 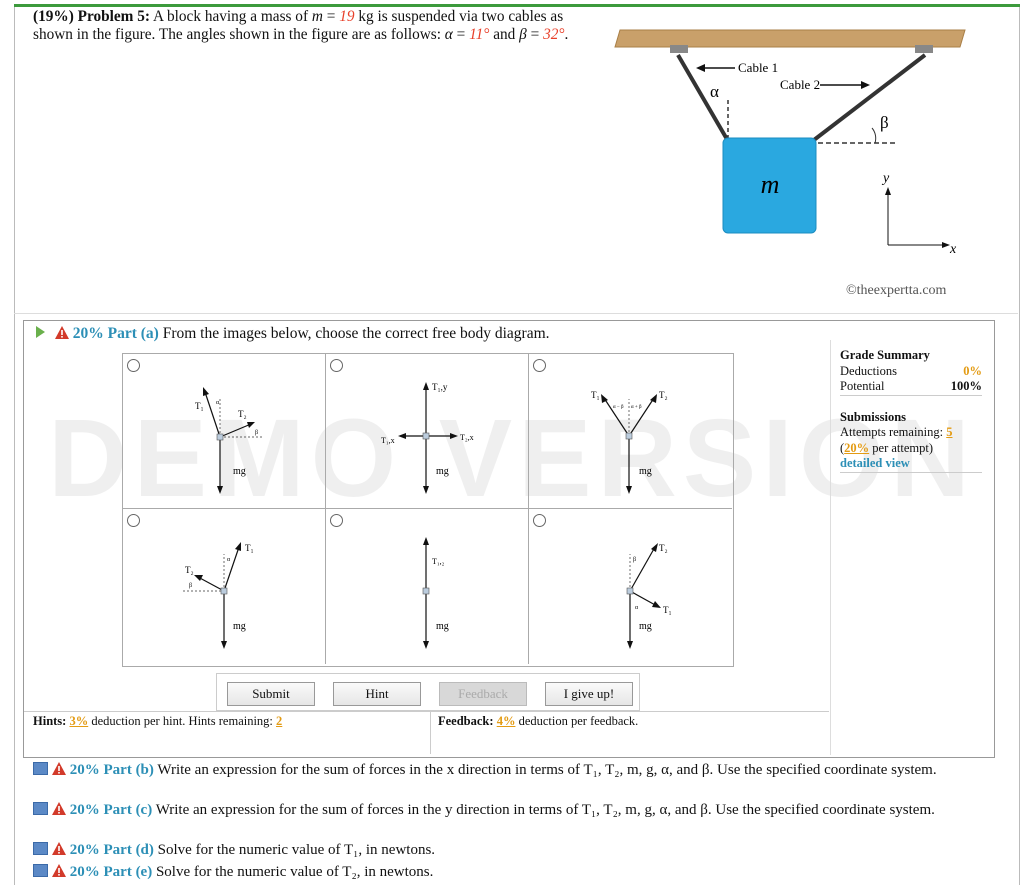 What do you see at coordinates (347, 16) in the screenshot?
I see `mass-value: 19` at bounding box center [347, 16].